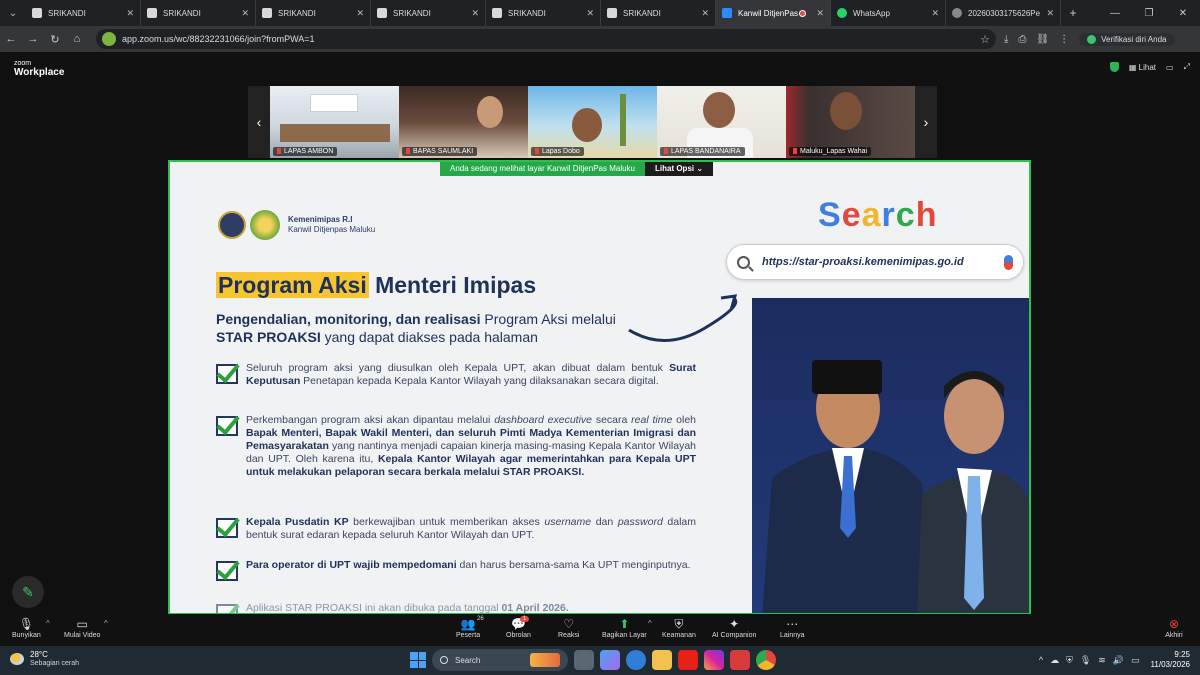  I want to click on windows-start-icon, so click(418, 660).